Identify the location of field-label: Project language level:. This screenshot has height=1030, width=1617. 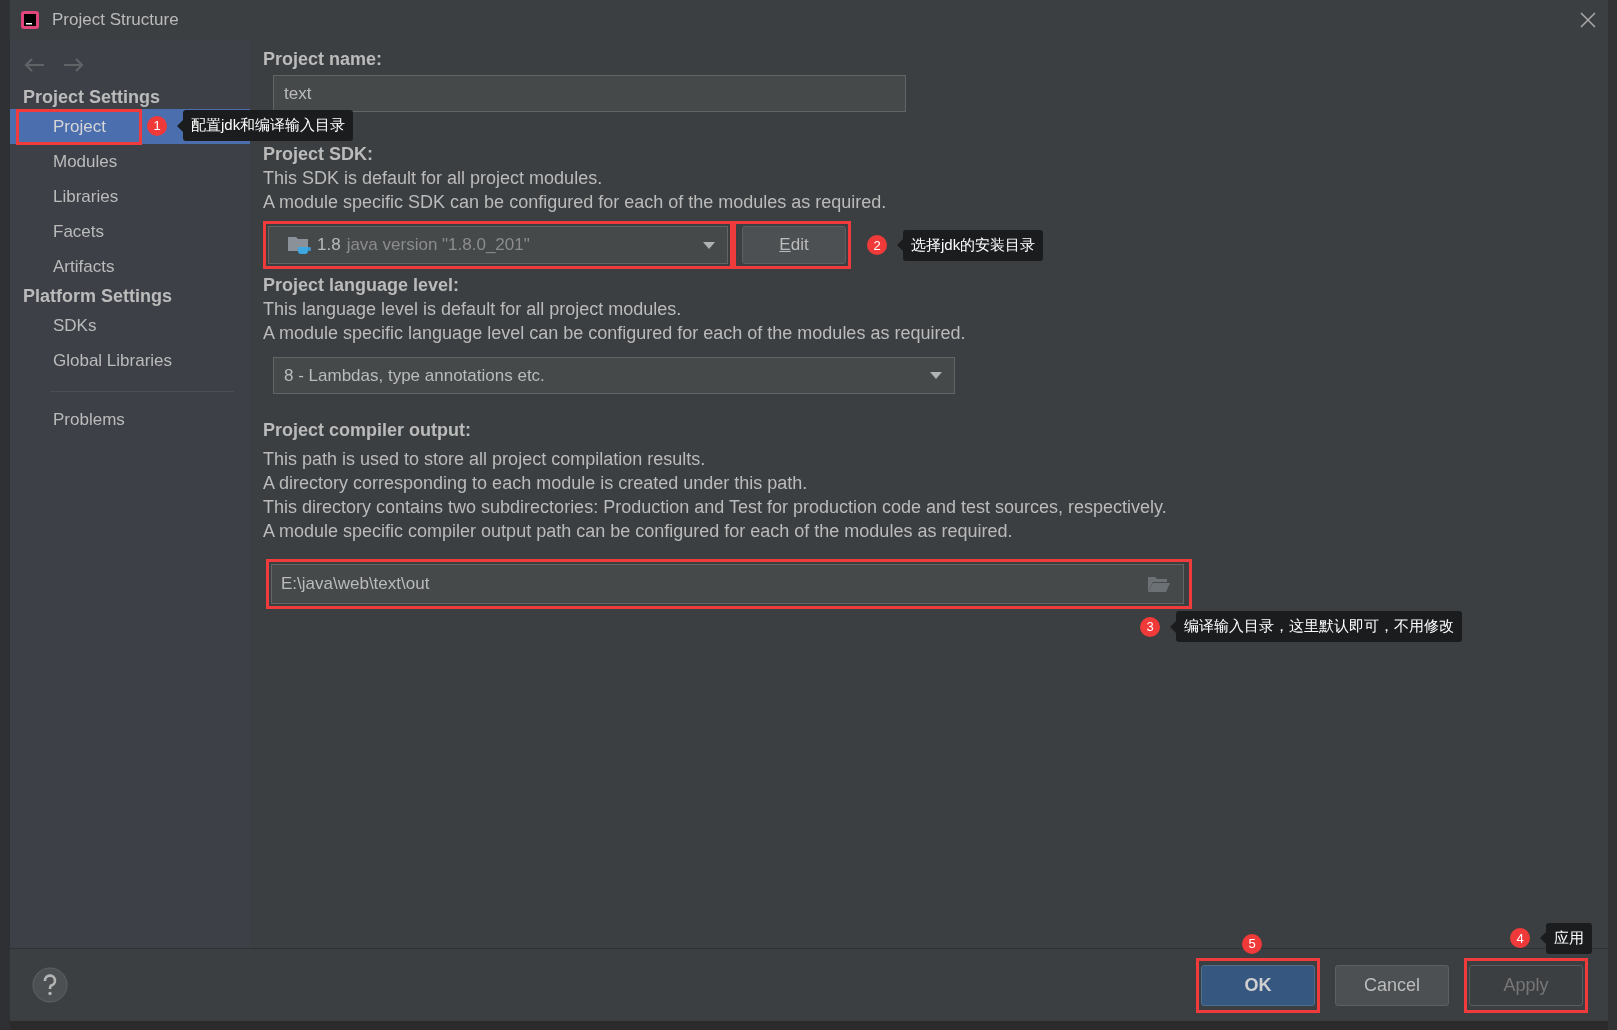
(362, 285).